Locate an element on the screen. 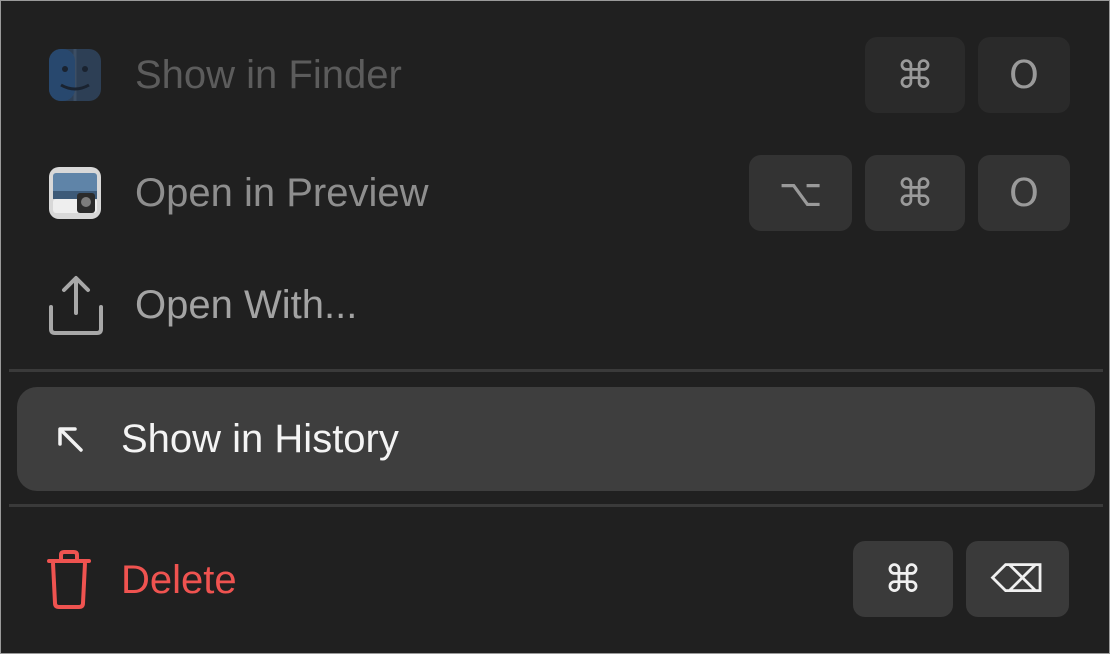 This screenshot has height=654, width=1110. finder-icon is located at coordinates (75, 75).